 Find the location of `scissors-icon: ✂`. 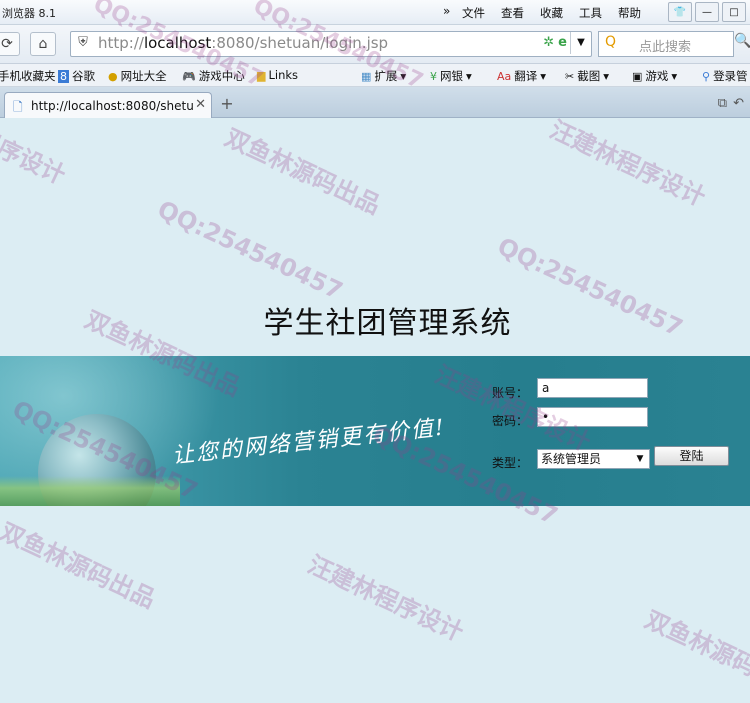

scissors-icon: ✂ is located at coordinates (570, 76).